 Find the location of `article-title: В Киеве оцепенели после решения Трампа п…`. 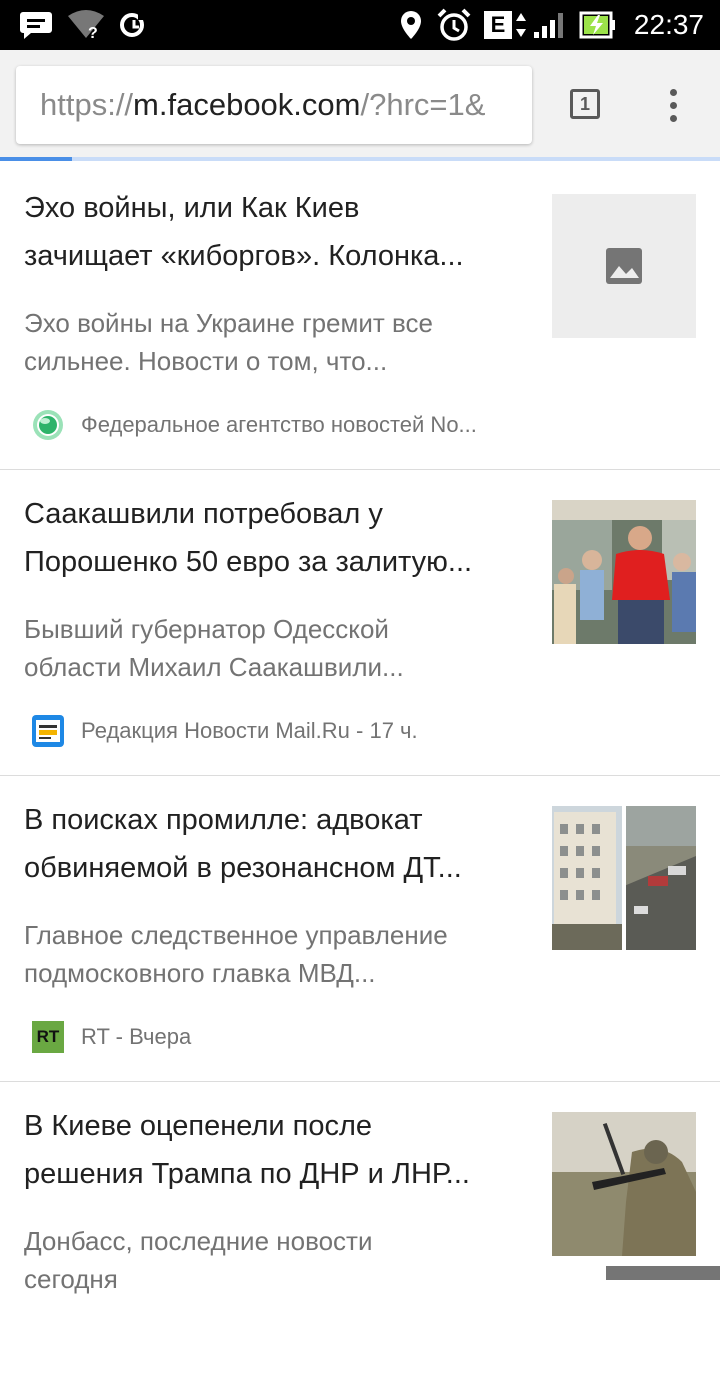

article-title: В Киеве оцепенели после решения Трампа п… is located at coordinates (271, 1150).